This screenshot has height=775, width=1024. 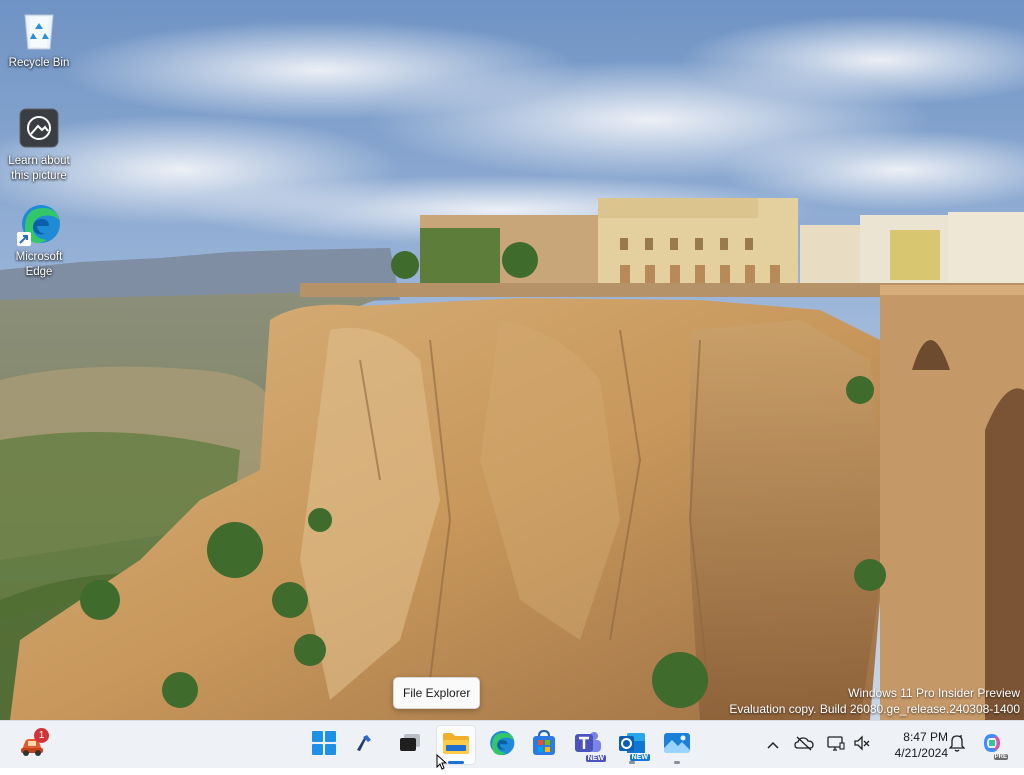 What do you see at coordinates (934, 693) in the screenshot?
I see `watermark-line-1: Windows 11 Pro Insider Preview` at bounding box center [934, 693].